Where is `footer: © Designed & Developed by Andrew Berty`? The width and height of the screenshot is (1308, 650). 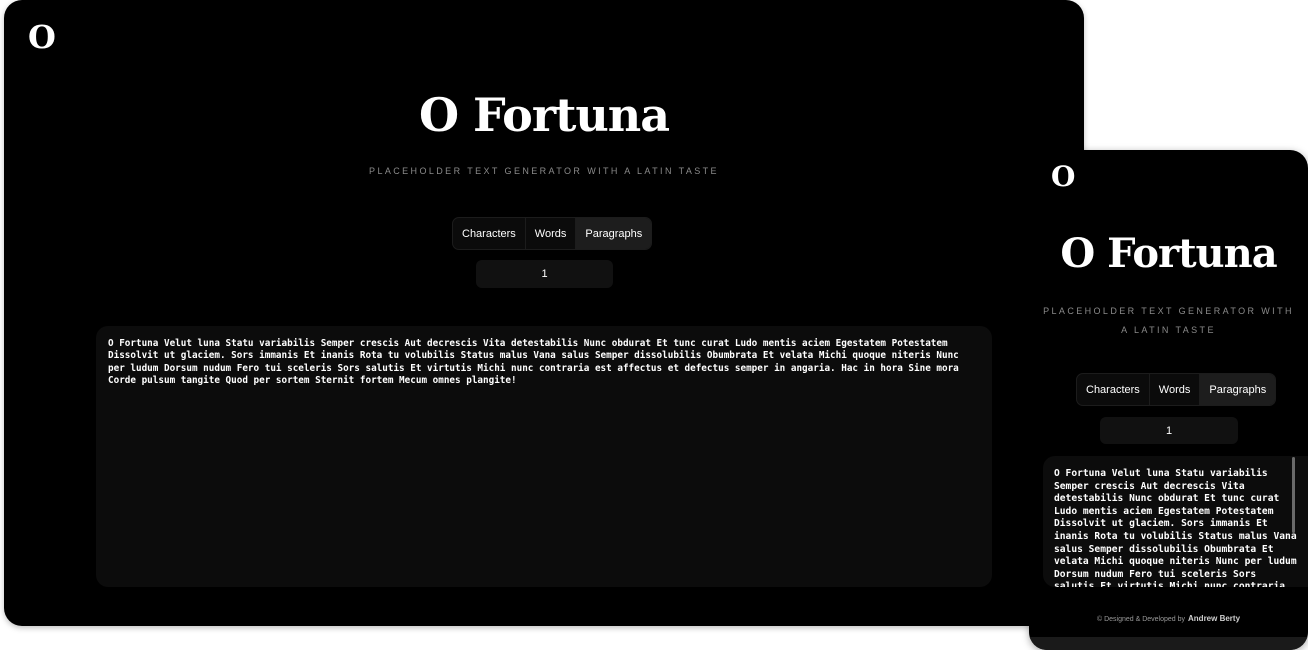
footer: © Designed & Developed by Andrew Berty is located at coordinates (1168, 618).